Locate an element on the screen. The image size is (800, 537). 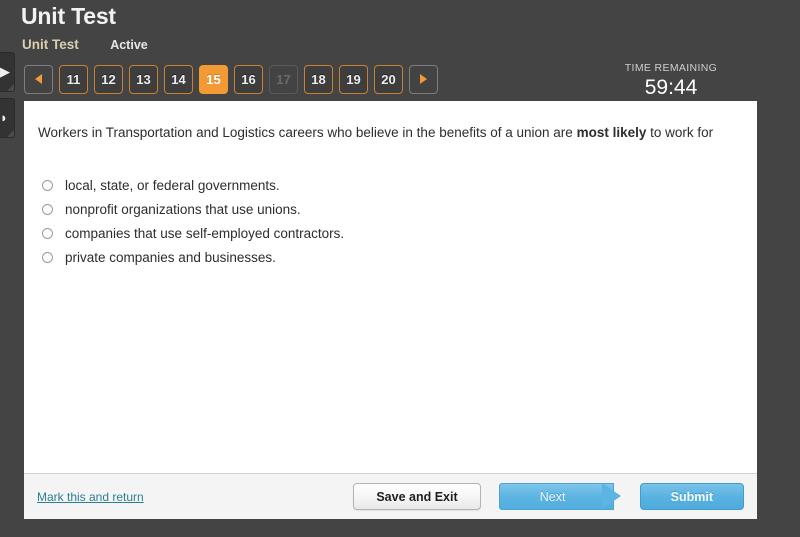
mark-this-and-return-link: Mark this and return is located at coordinates (90, 497).